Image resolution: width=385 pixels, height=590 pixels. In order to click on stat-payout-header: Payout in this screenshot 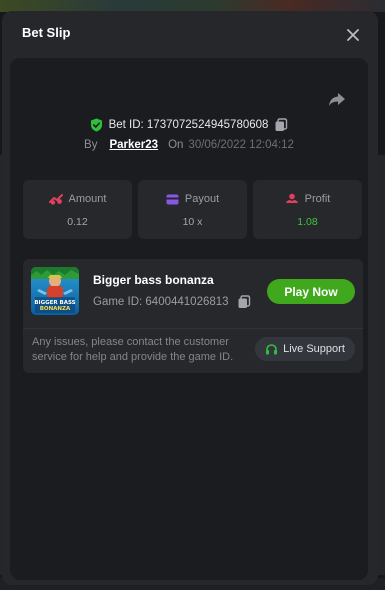, I will do `click(192, 199)`.